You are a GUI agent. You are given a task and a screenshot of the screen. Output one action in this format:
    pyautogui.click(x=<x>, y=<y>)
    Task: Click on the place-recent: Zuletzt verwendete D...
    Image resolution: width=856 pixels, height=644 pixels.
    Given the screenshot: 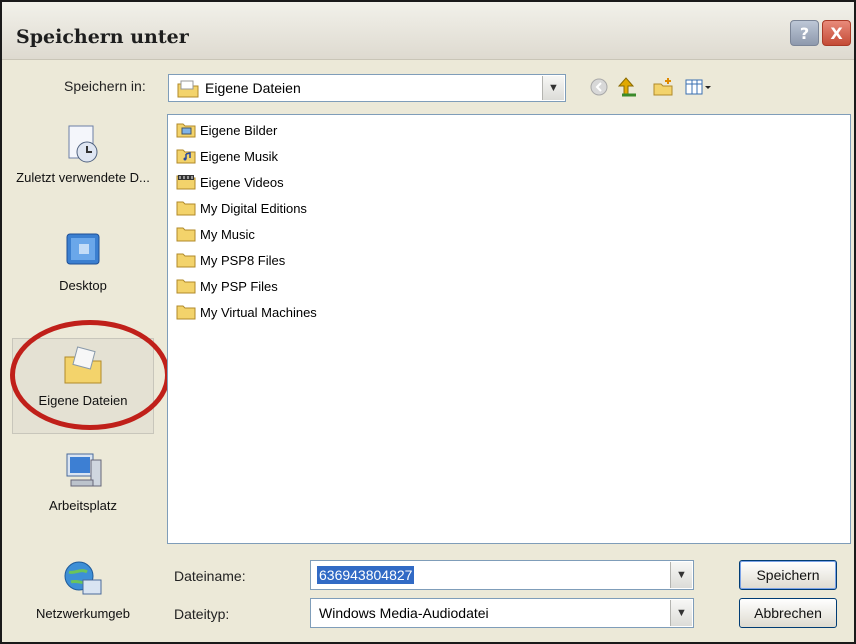 What is the action you would take?
    pyautogui.click(x=83, y=154)
    